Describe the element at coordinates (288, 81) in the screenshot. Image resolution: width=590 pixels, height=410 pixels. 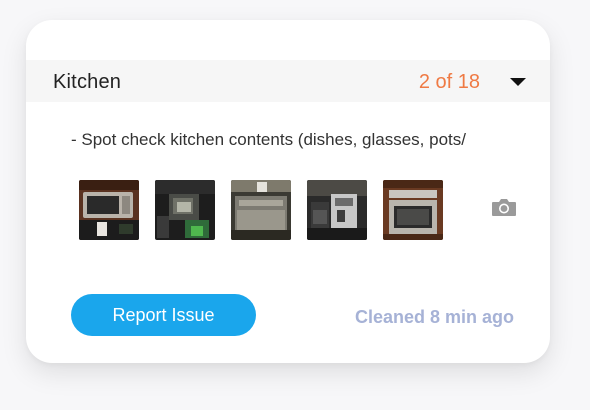
I see `room-header: Kitchen 2 of 18` at that location.